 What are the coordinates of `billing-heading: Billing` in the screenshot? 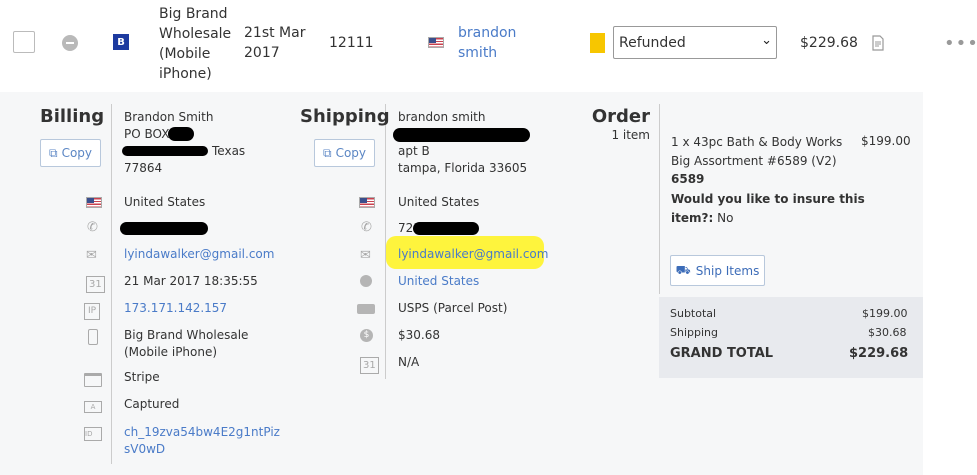 It's located at (72, 116).